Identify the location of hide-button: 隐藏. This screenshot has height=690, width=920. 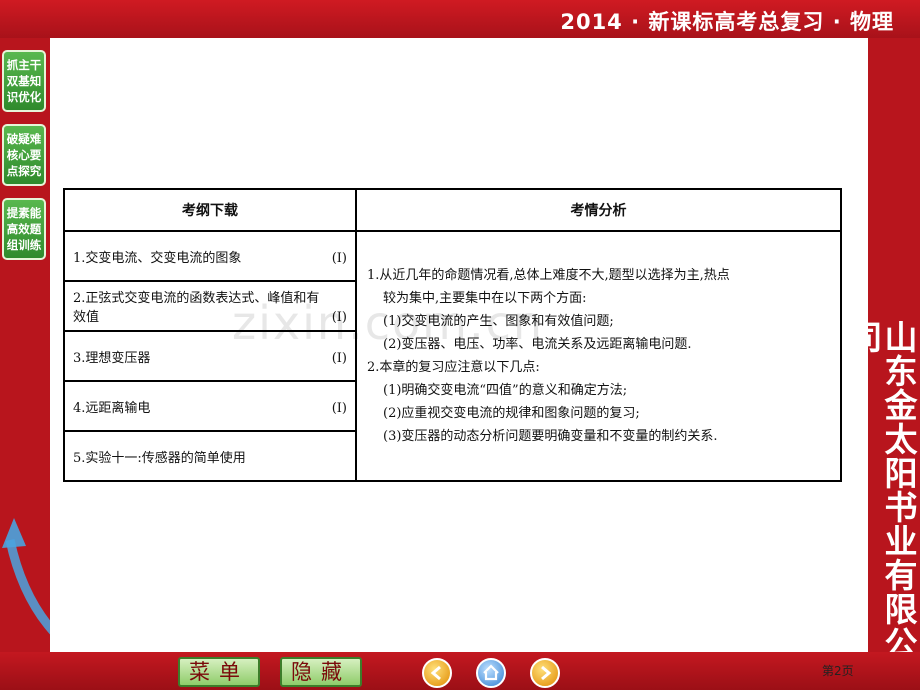
(321, 672).